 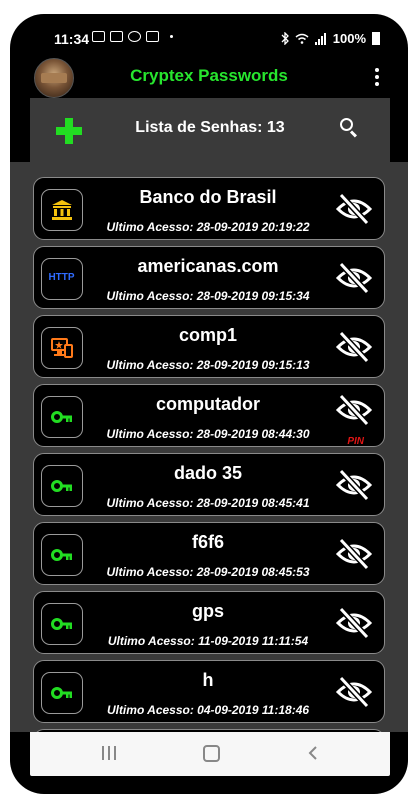 What do you see at coordinates (376, 38) in the screenshot?
I see `battery-icon` at bounding box center [376, 38].